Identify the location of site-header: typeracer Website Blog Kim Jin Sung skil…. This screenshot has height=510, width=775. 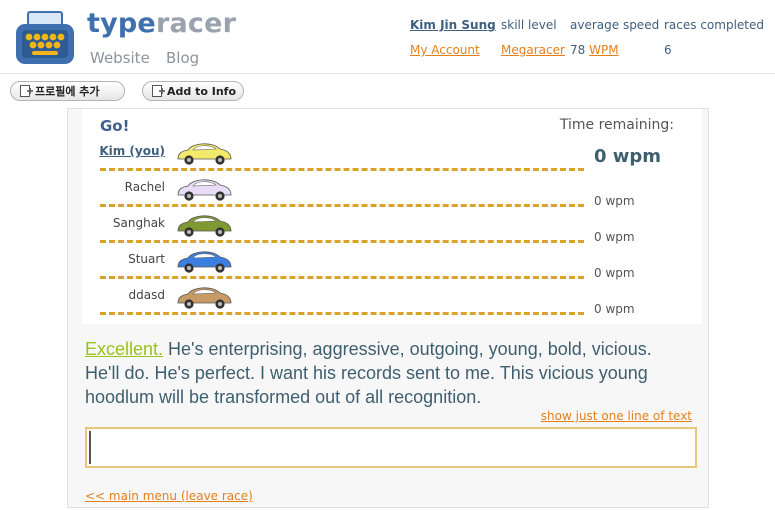
(387, 37).